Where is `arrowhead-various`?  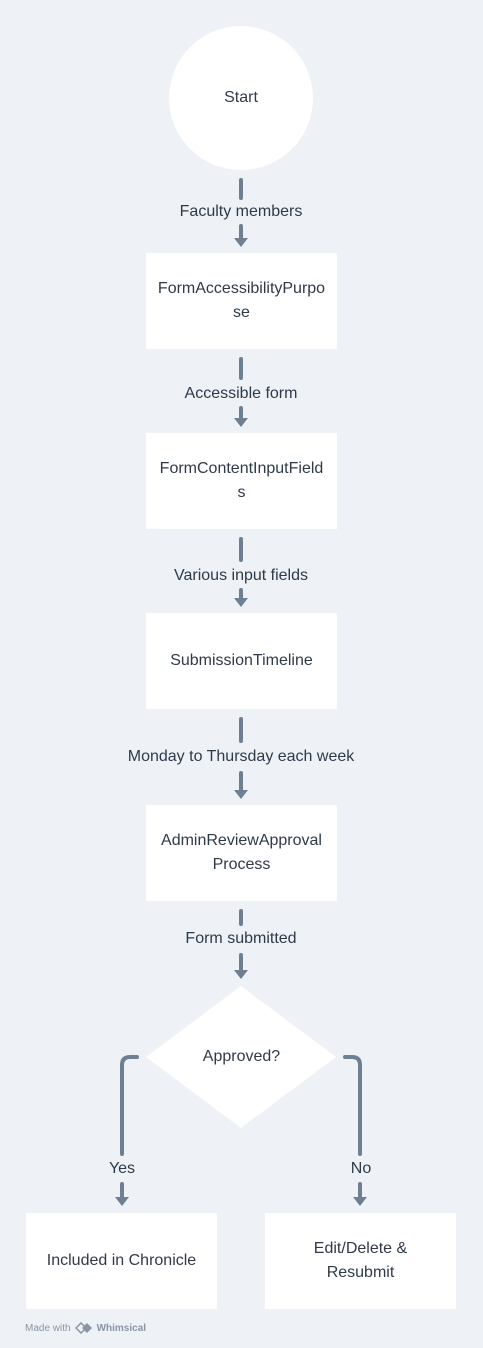 arrowhead-various is located at coordinates (241, 602).